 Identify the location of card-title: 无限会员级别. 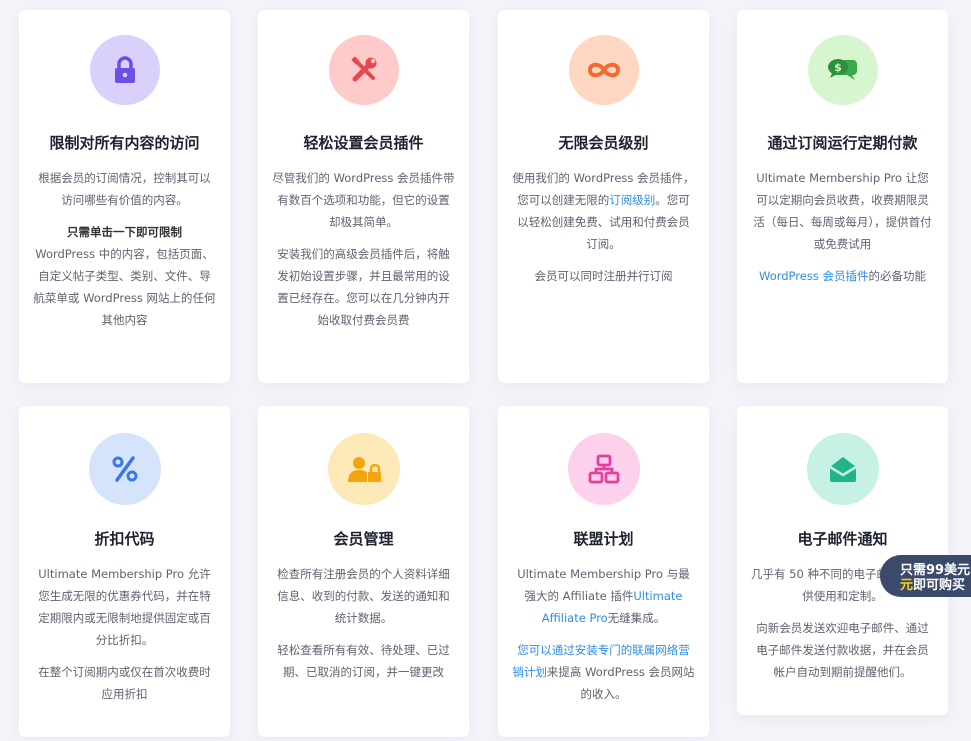
(603, 143).